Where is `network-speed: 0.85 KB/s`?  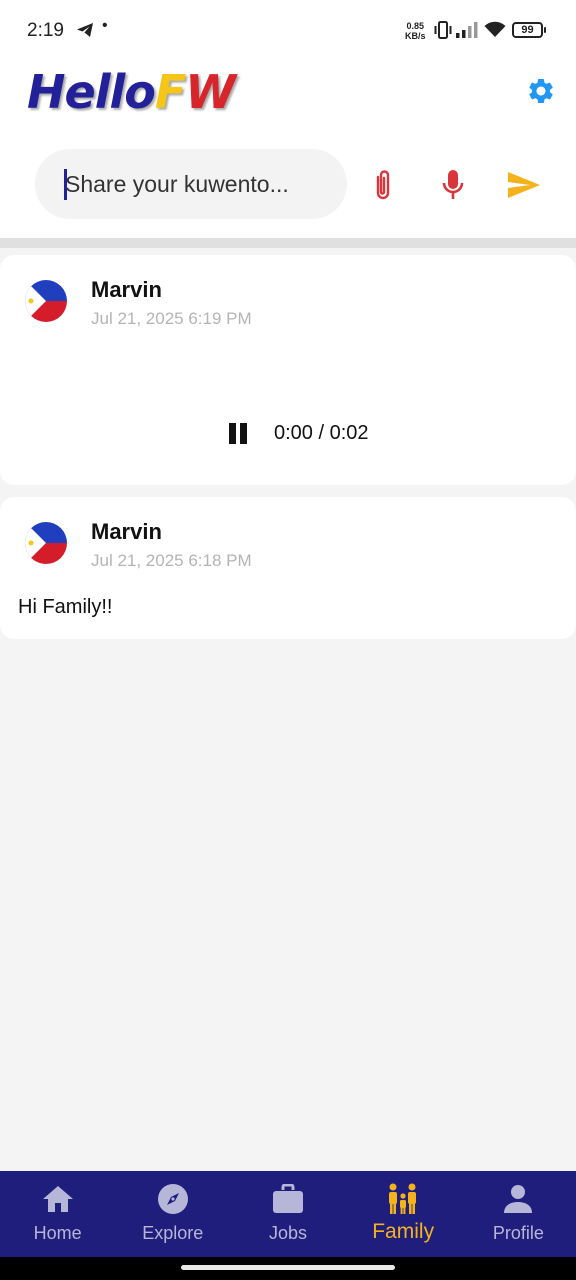 network-speed: 0.85 KB/s is located at coordinates (415, 31).